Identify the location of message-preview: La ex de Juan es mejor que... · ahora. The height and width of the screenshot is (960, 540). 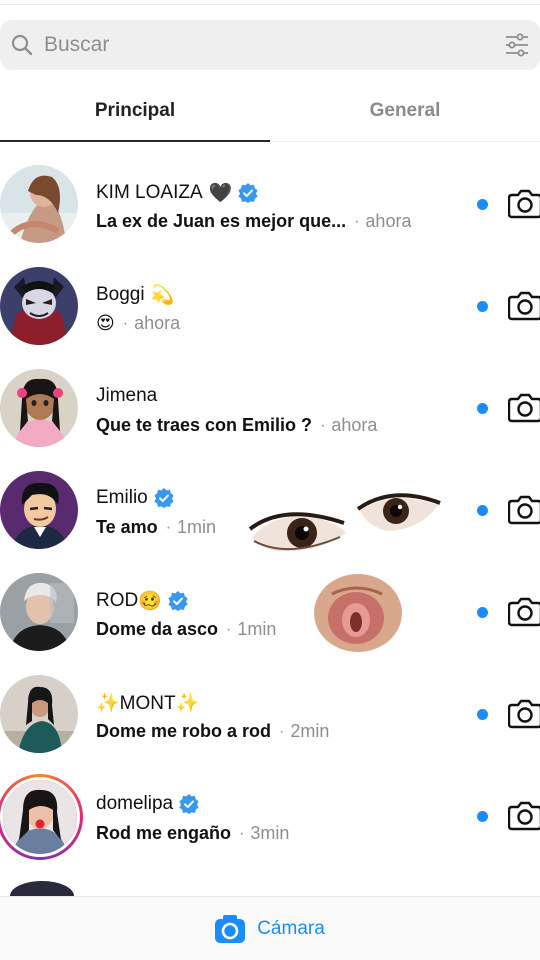
(253, 221).